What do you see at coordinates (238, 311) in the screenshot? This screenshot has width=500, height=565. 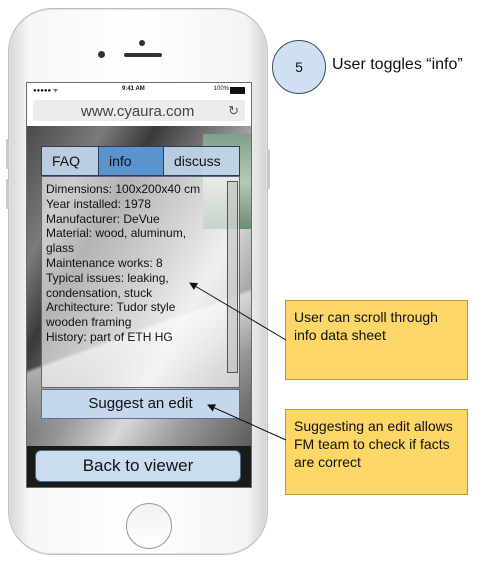 I see `arrow-to-info-sheet` at bounding box center [238, 311].